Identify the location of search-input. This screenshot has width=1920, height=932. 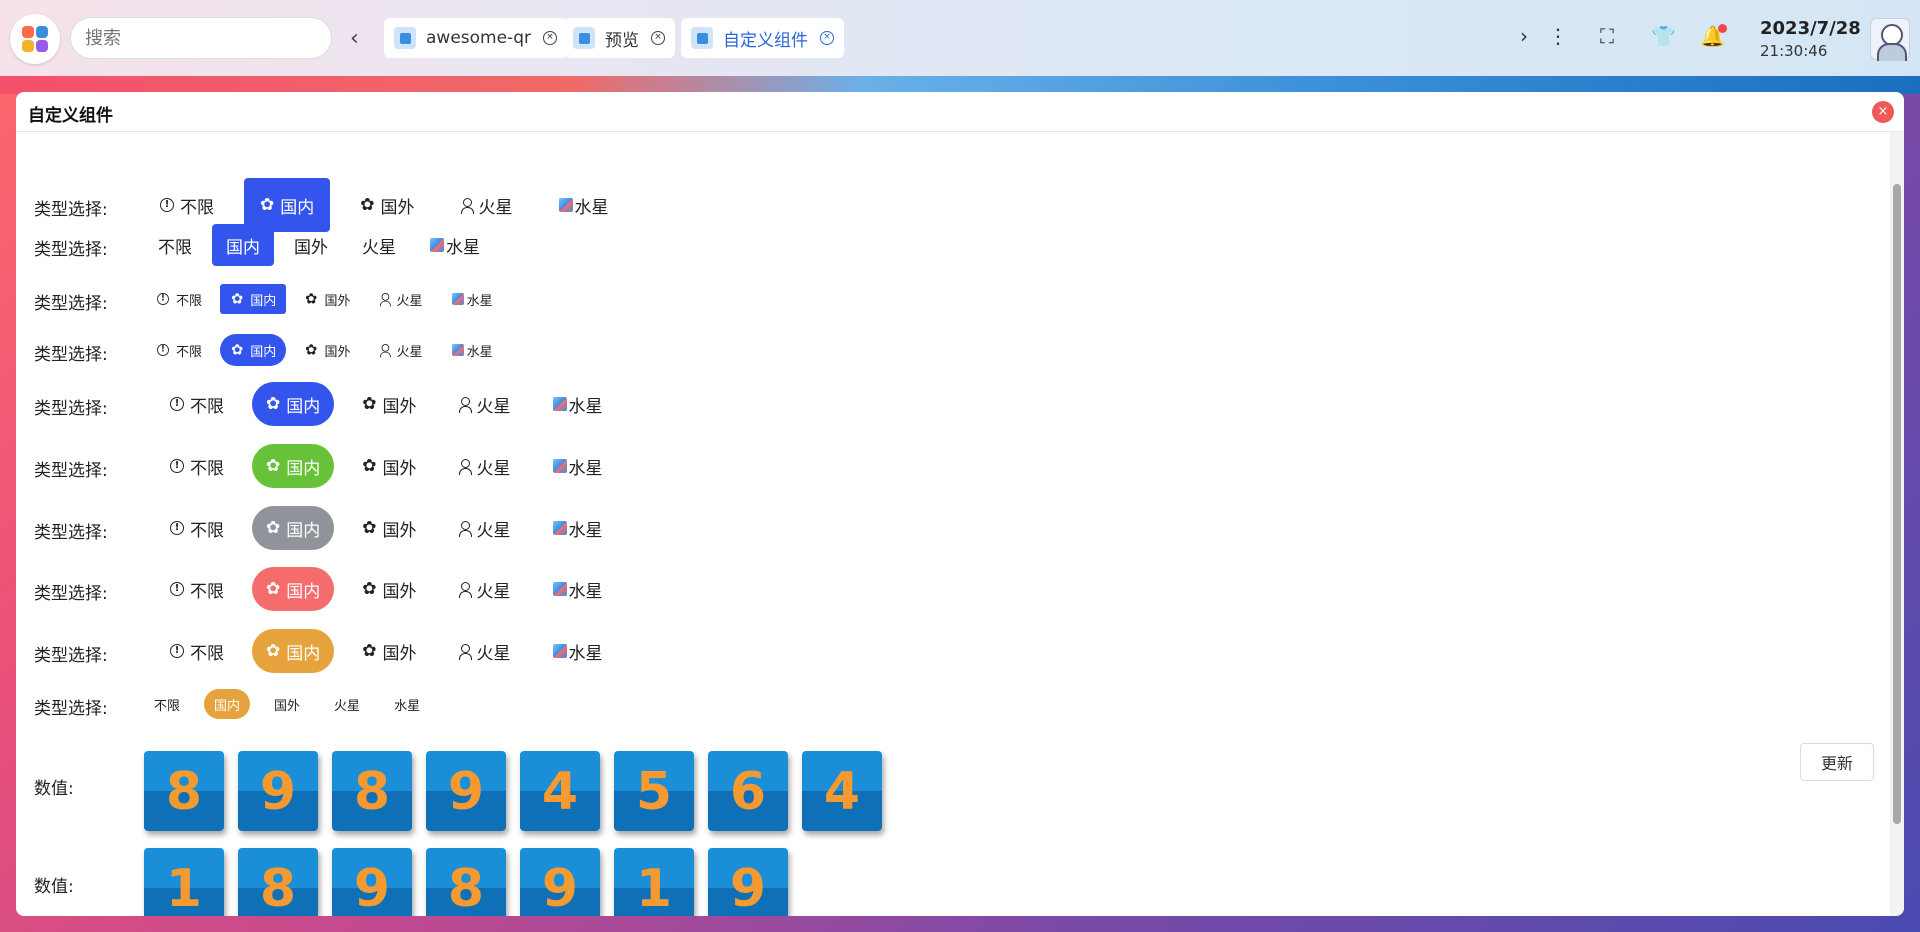
(201, 38).